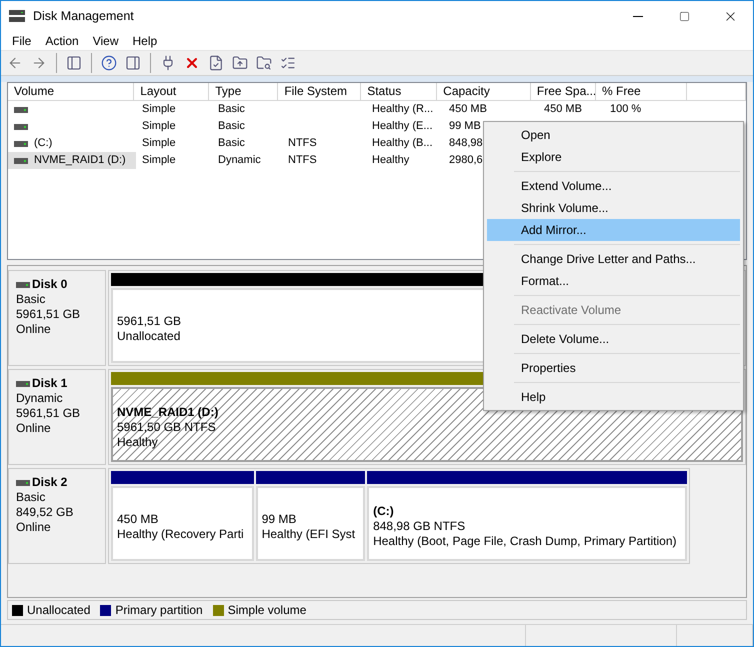  I want to click on table-cell-text: 100 %, so click(626, 109).